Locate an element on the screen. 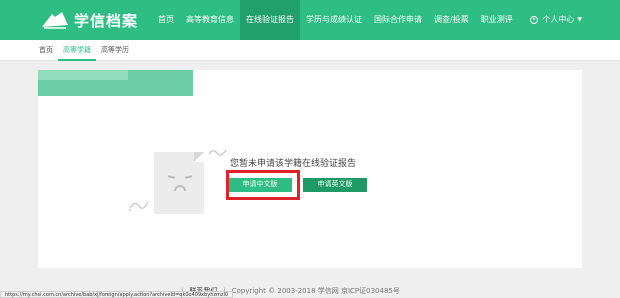  nav-item-higher-education-info: 高等教育信息 is located at coordinates (210, 20).